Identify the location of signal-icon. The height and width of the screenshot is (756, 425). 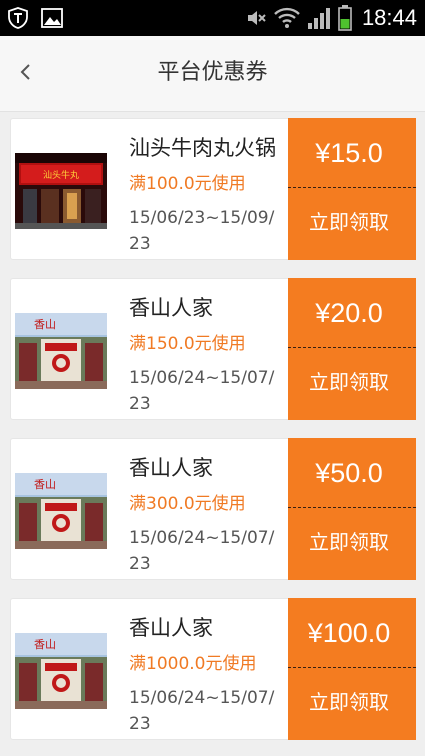
(318, 18).